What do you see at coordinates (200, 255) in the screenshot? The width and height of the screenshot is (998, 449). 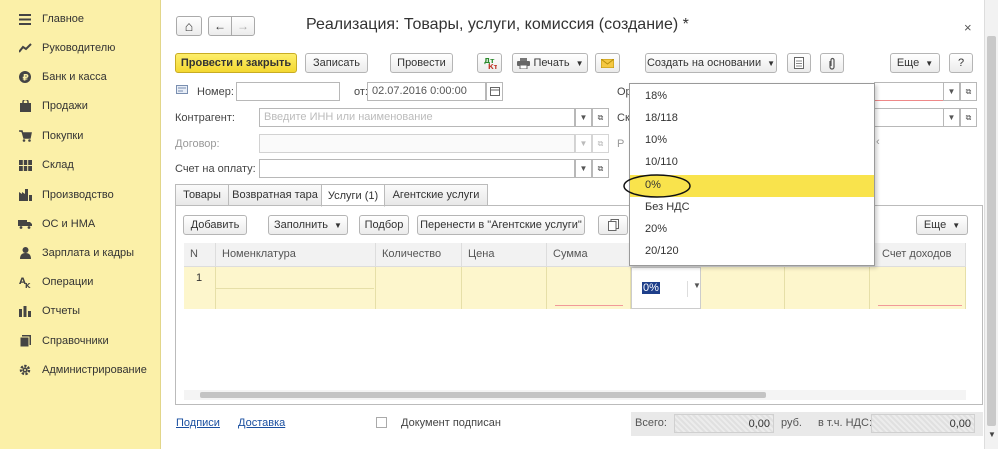 I see `column-header-n: N` at bounding box center [200, 255].